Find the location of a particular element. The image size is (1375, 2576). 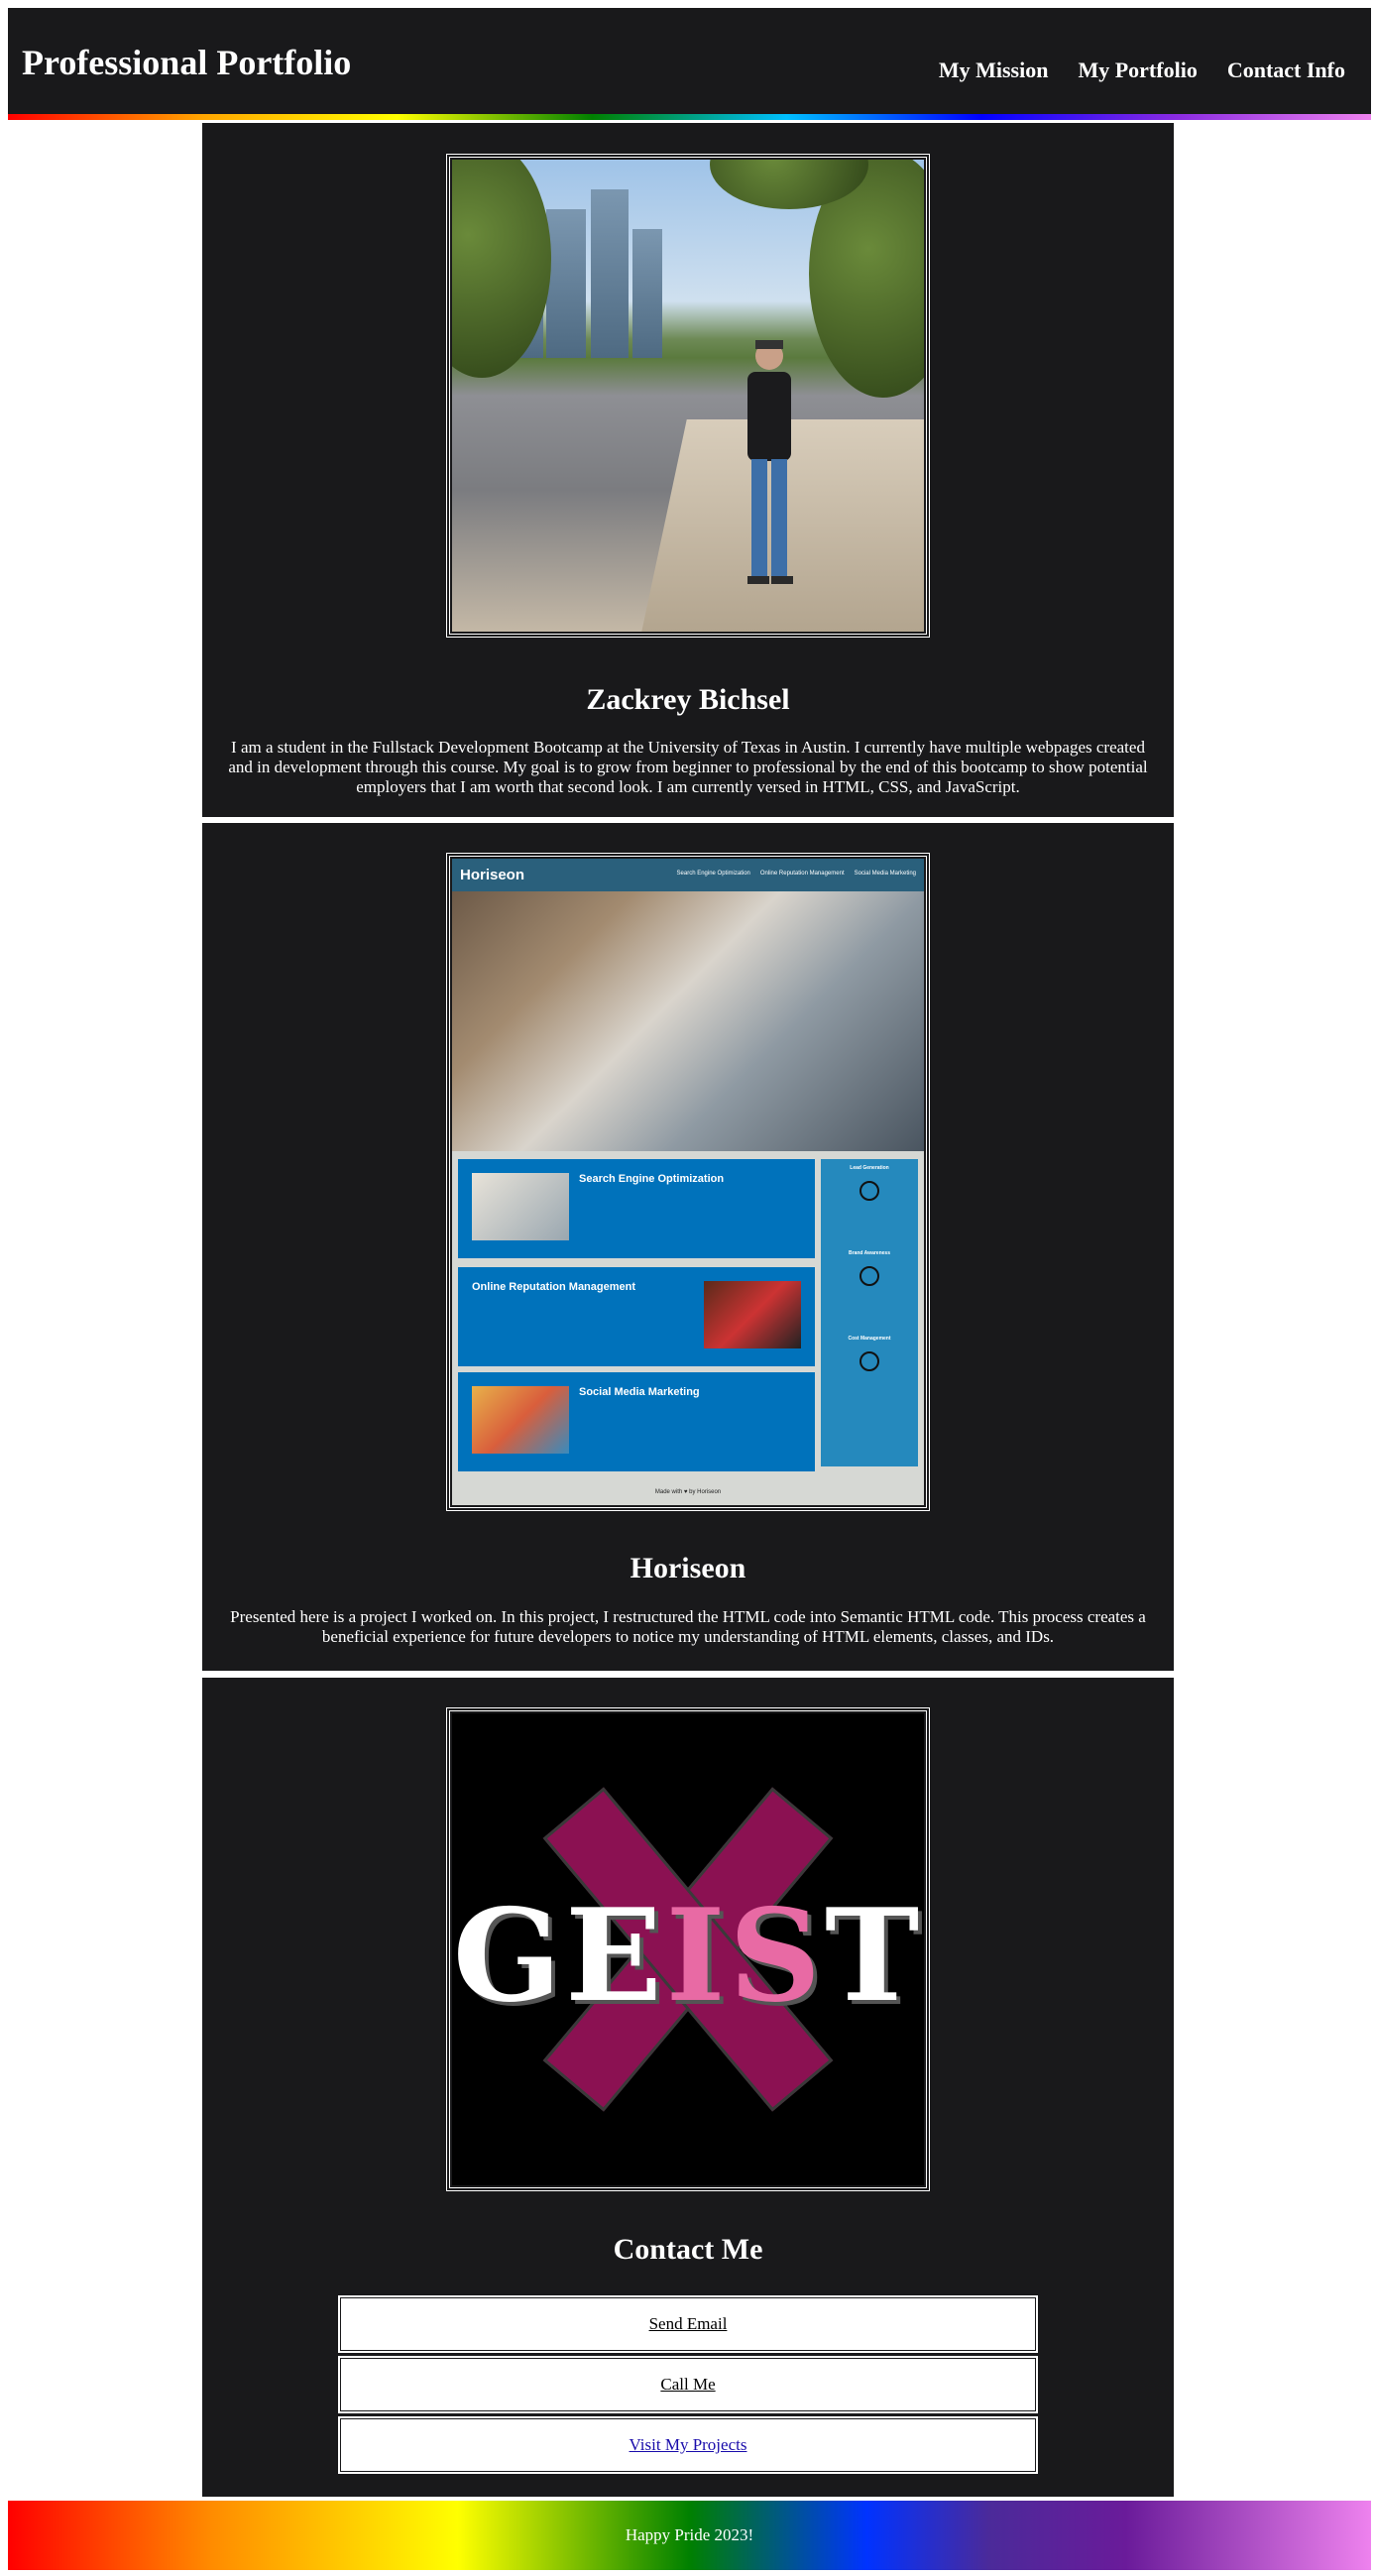

mockup-hero-image is located at coordinates (688, 1021).